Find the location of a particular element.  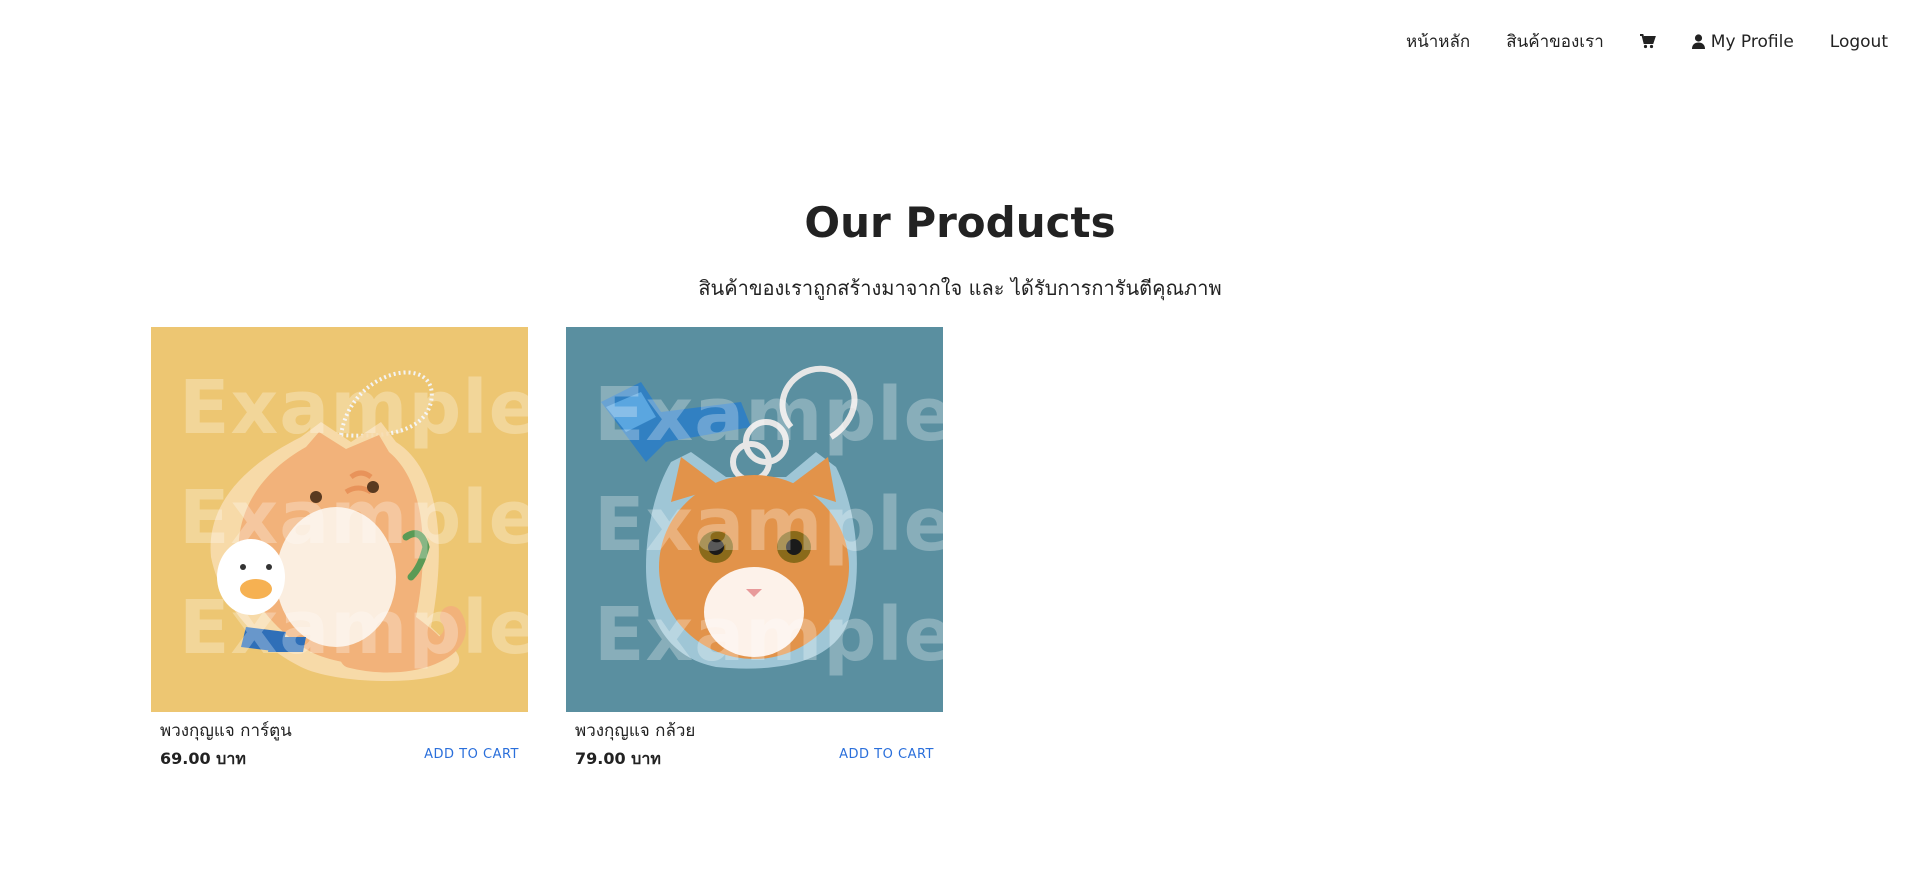

nav-cart-link is located at coordinates (1647, 41).